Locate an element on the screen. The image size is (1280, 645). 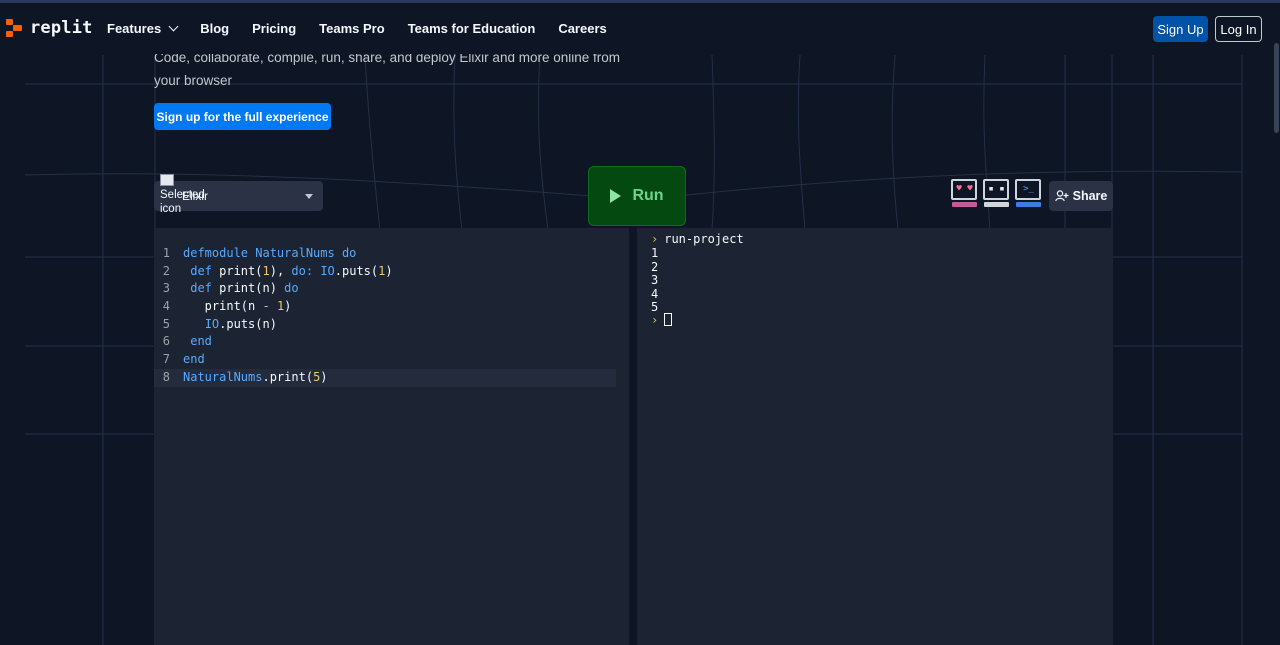
terminal-face-icon: >_ is located at coordinates (1028, 194).